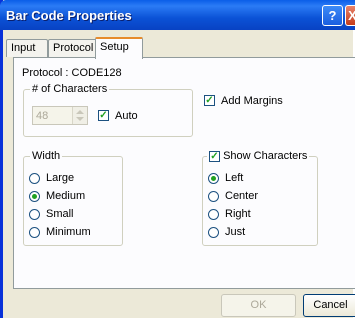 The image size is (355, 318). Describe the element at coordinates (213, 196) in the screenshot. I see `align-center-radio` at that location.